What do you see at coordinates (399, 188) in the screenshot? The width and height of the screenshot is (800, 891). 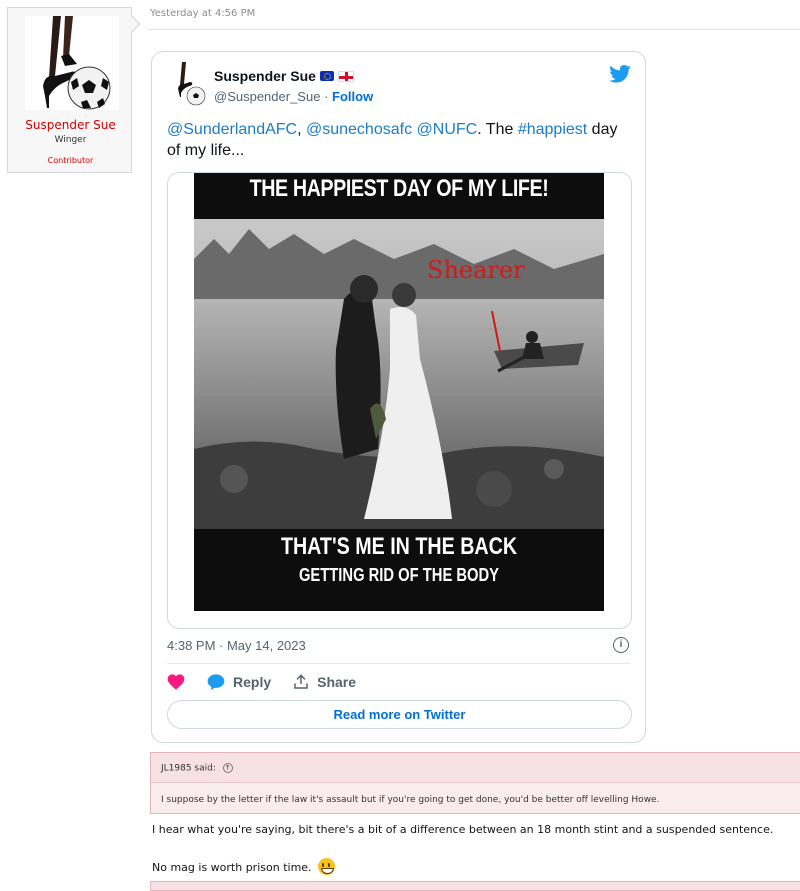 I see `meme-top-caption: THE HAPPIEST DAY OF MY LIFE!` at bounding box center [399, 188].